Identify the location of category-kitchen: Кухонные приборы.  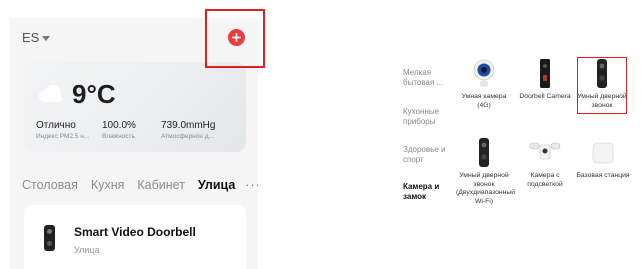
(426, 117).